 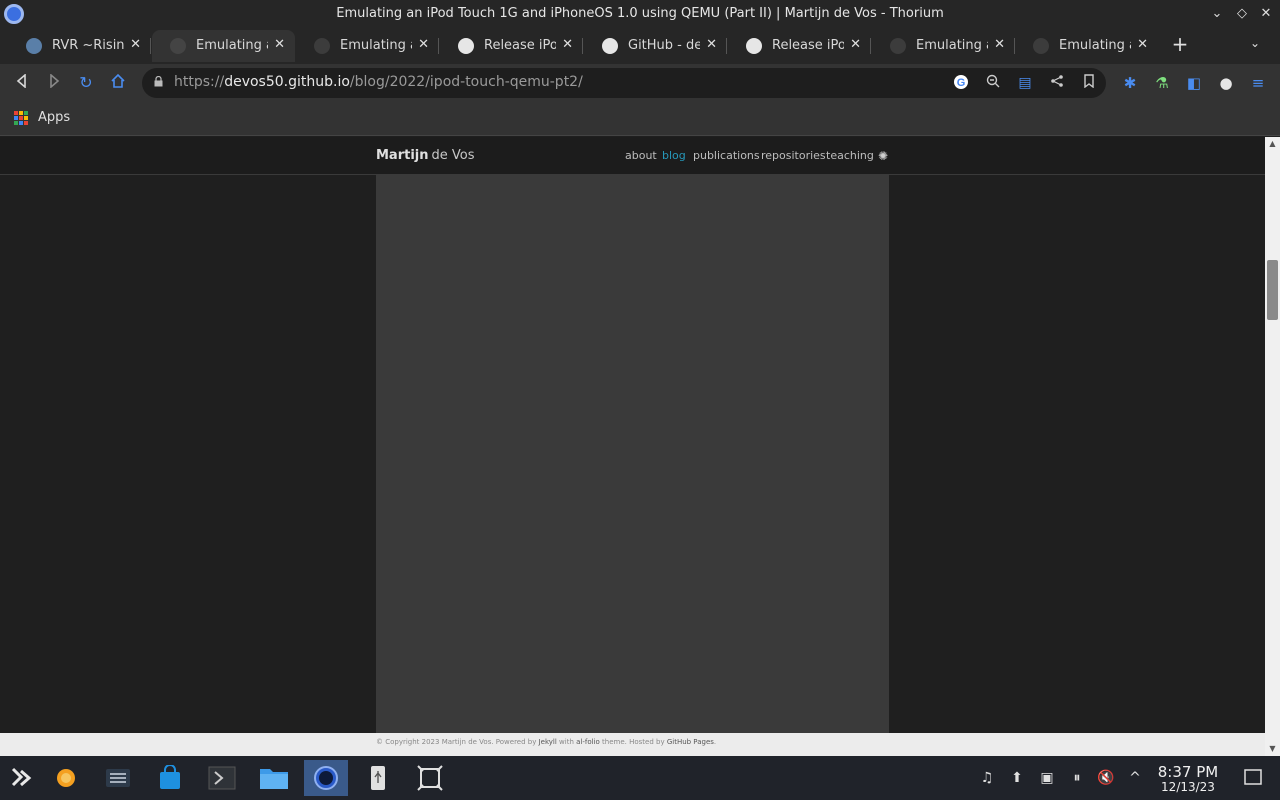 I want to click on brand-first-name: Martijn, so click(x=402, y=155).